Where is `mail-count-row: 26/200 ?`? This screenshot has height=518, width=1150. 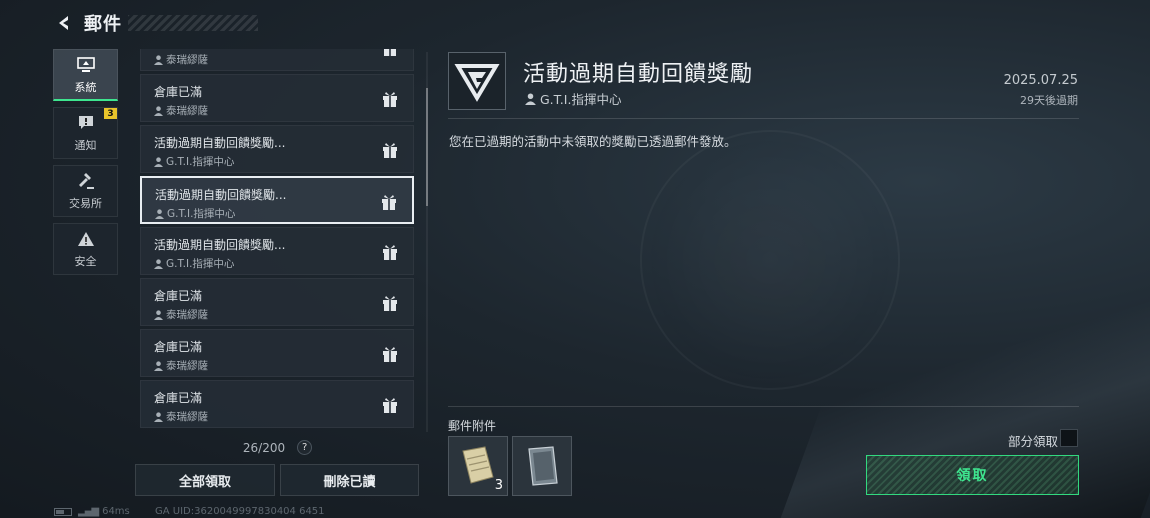 mail-count-row: 26/200 ? is located at coordinates (277, 447).